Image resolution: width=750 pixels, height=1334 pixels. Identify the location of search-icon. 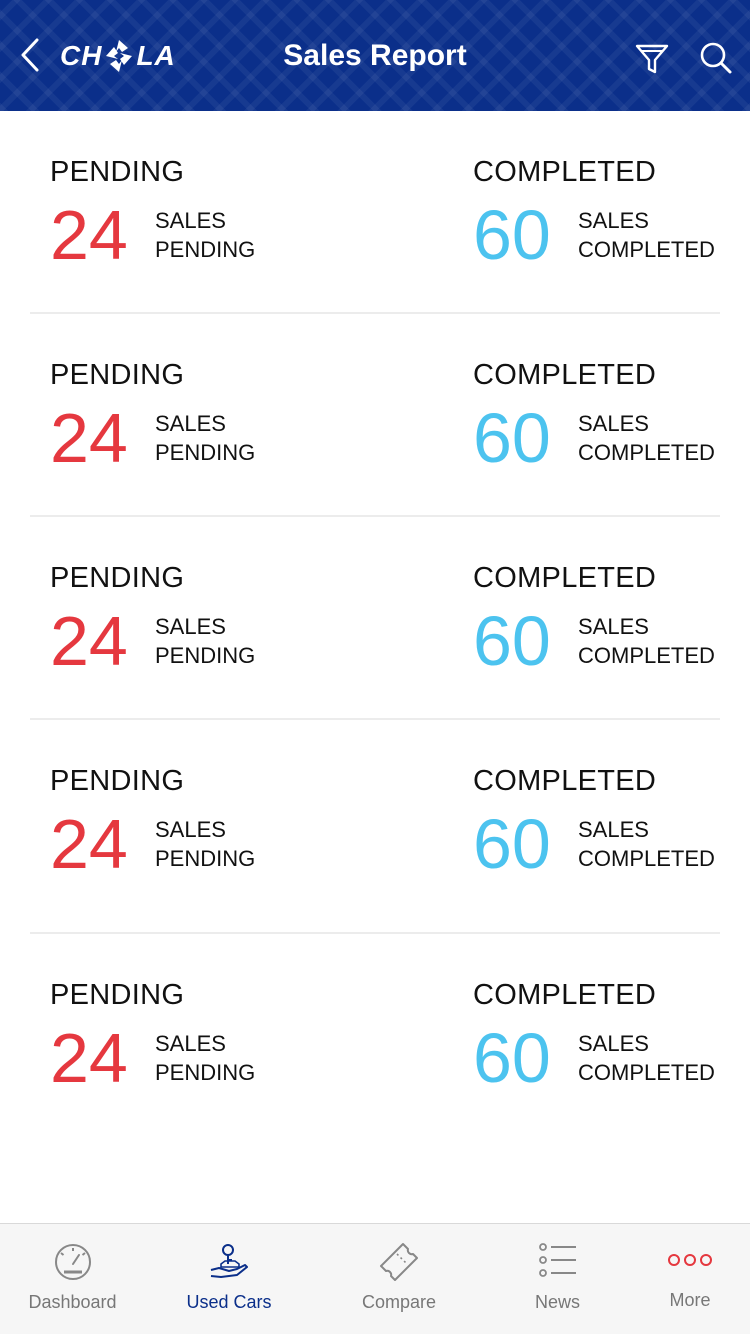
(716, 58).